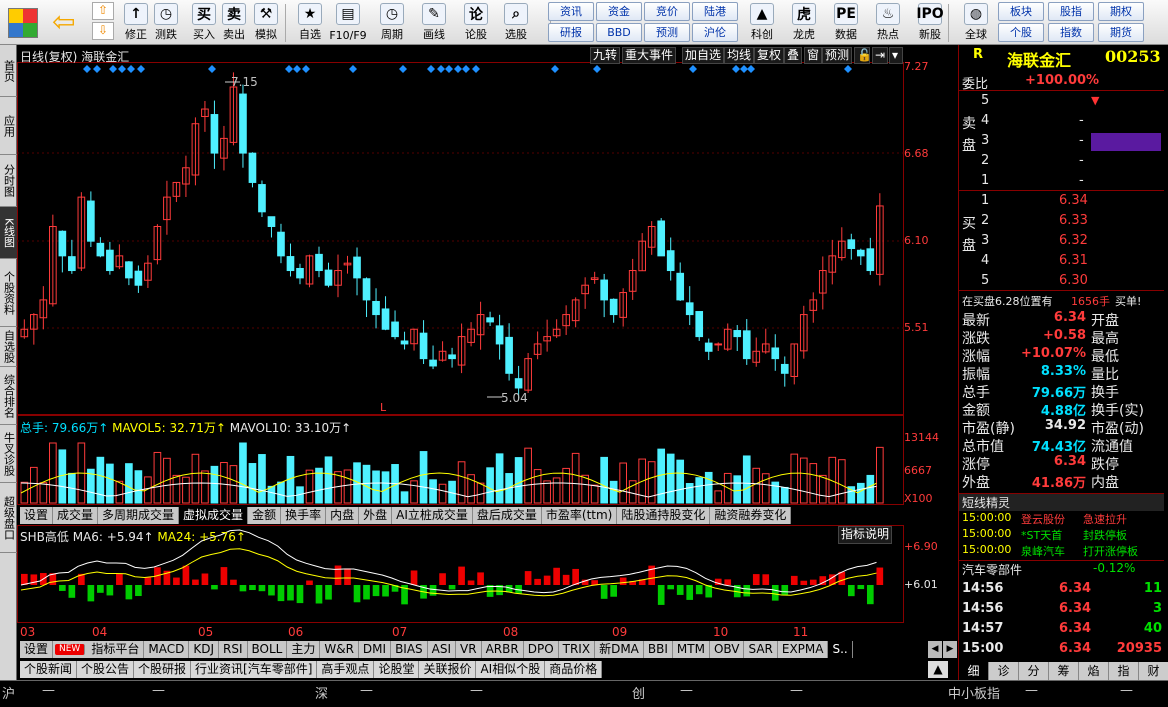 This screenshot has width=1168, height=707. Describe the element at coordinates (1061, 182) in the screenshot. I see `sell-row-1: 1-` at that location.